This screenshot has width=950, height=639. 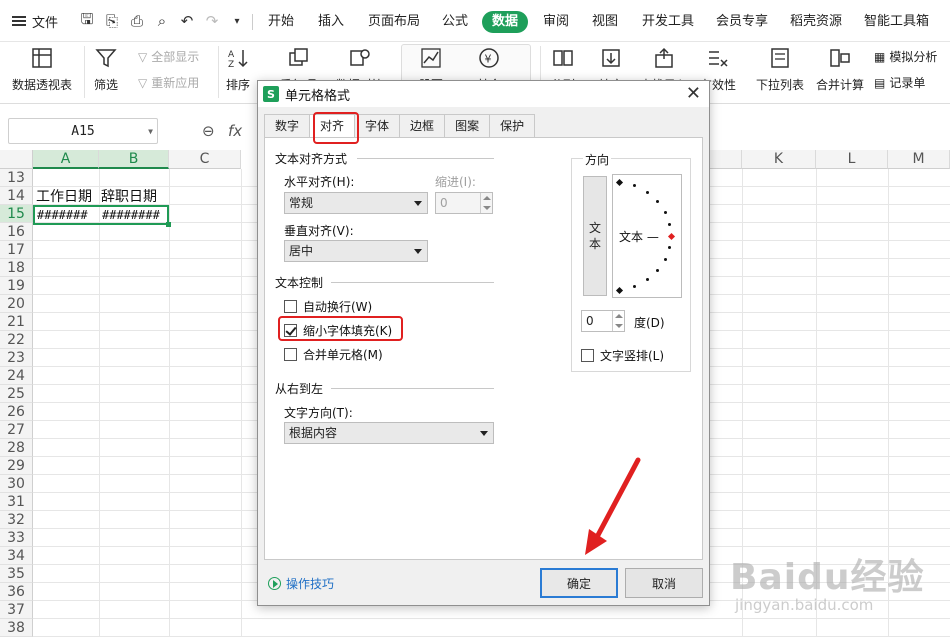 What do you see at coordinates (605, 22) in the screenshot?
I see `menu-view: 视图` at bounding box center [605, 22].